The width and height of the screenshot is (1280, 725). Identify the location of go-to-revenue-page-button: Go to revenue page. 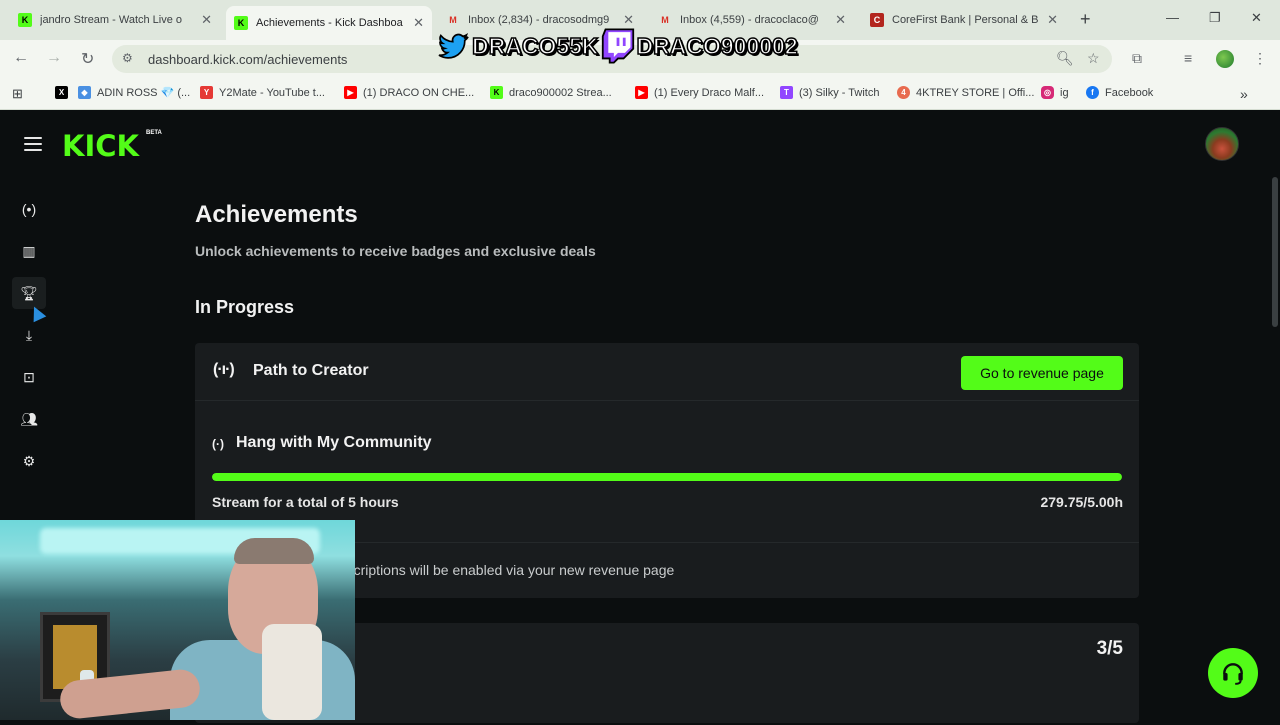
(1042, 373).